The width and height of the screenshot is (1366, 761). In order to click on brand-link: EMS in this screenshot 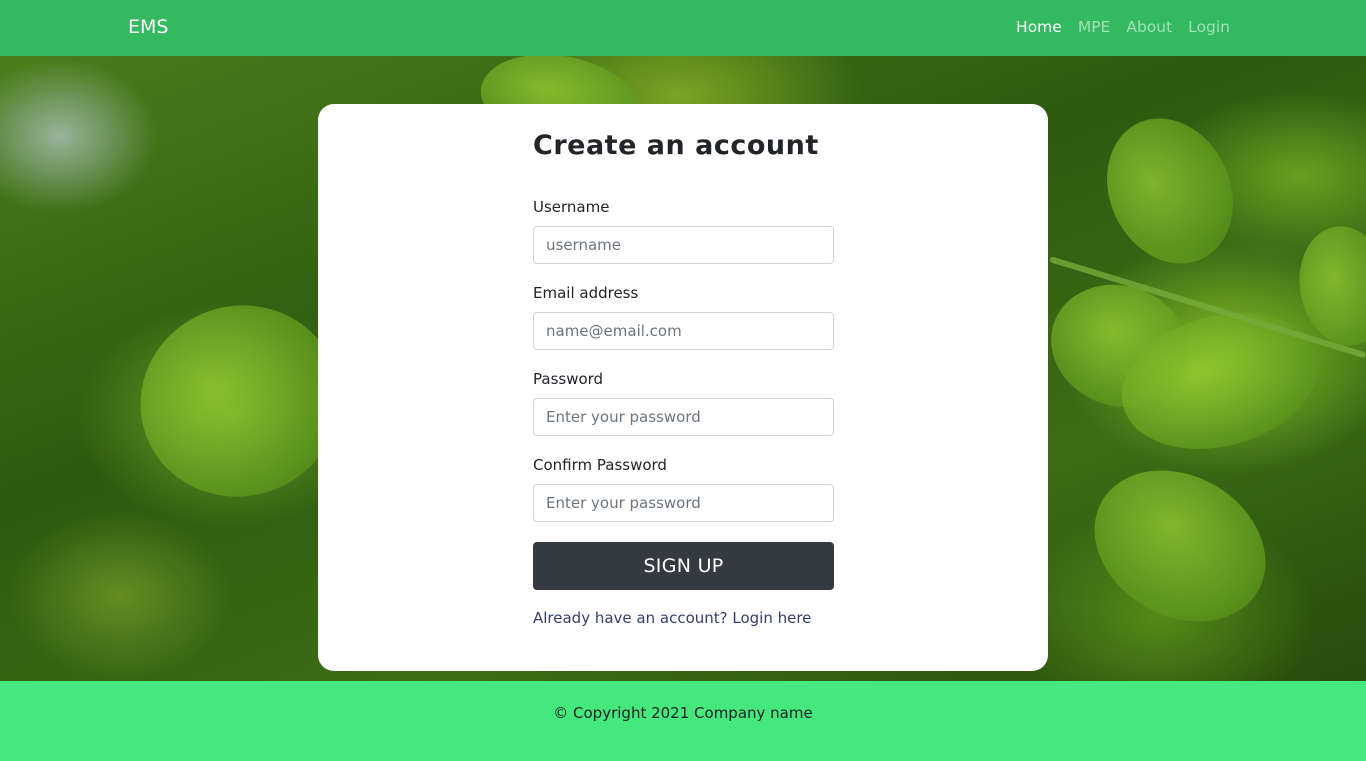, I will do `click(148, 27)`.